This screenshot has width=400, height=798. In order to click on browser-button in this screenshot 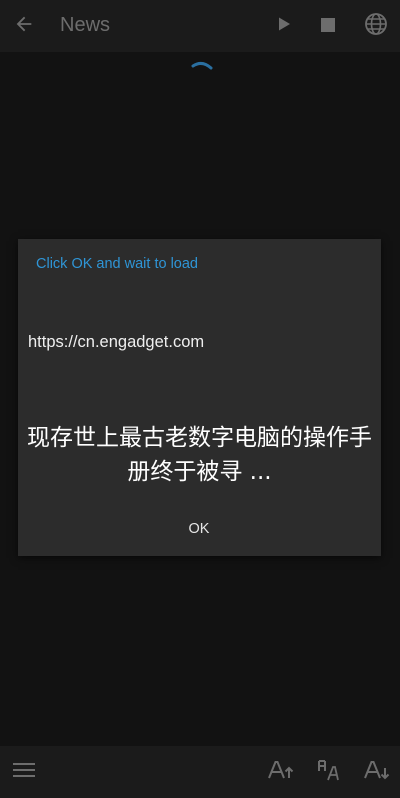, I will do `click(376, 26)`.